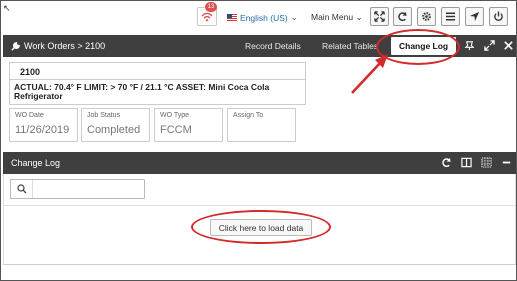 The image size is (517, 281). Describe the element at coordinates (29, 115) in the screenshot. I see `field-label: WO Date` at that location.